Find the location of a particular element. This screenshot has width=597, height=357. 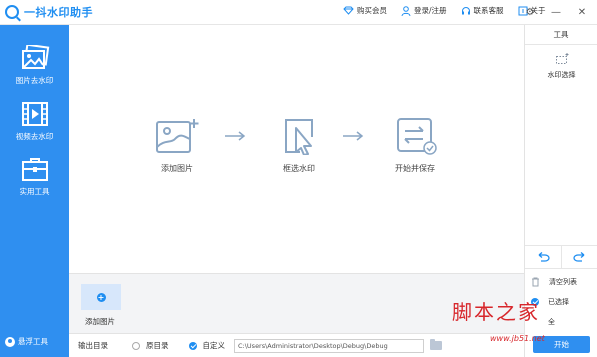

headset-icon is located at coordinates (465, 10).